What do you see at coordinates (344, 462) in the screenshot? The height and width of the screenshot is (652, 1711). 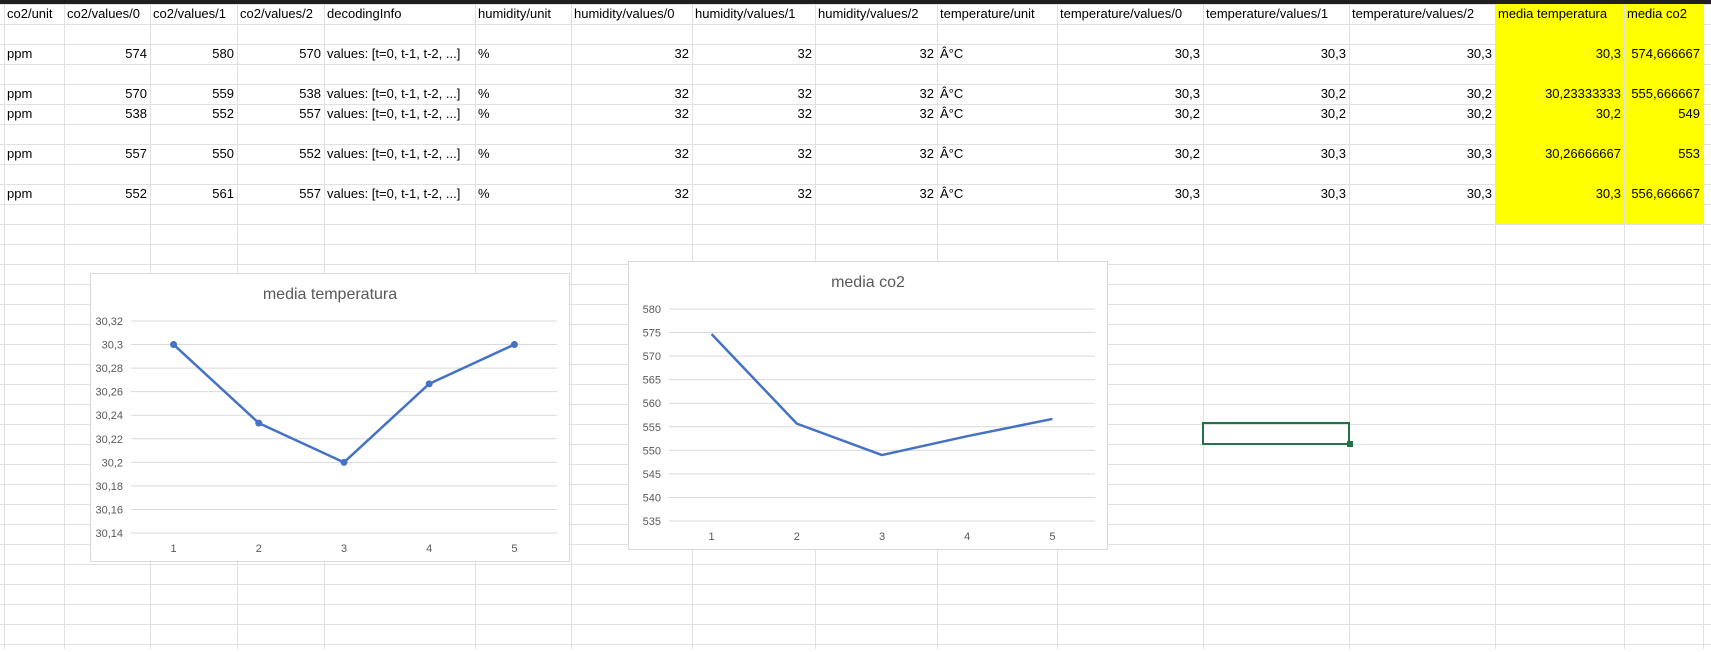 I see `data-point` at bounding box center [344, 462].